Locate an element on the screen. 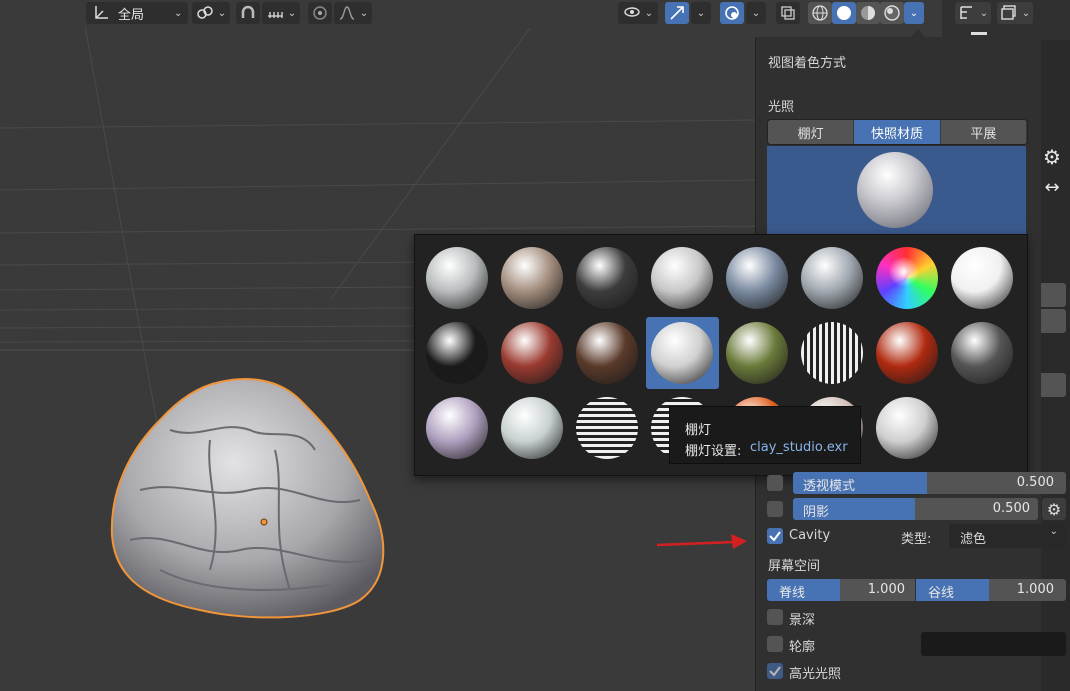  snap-target-dropdown: ⌄ is located at coordinates (281, 13).